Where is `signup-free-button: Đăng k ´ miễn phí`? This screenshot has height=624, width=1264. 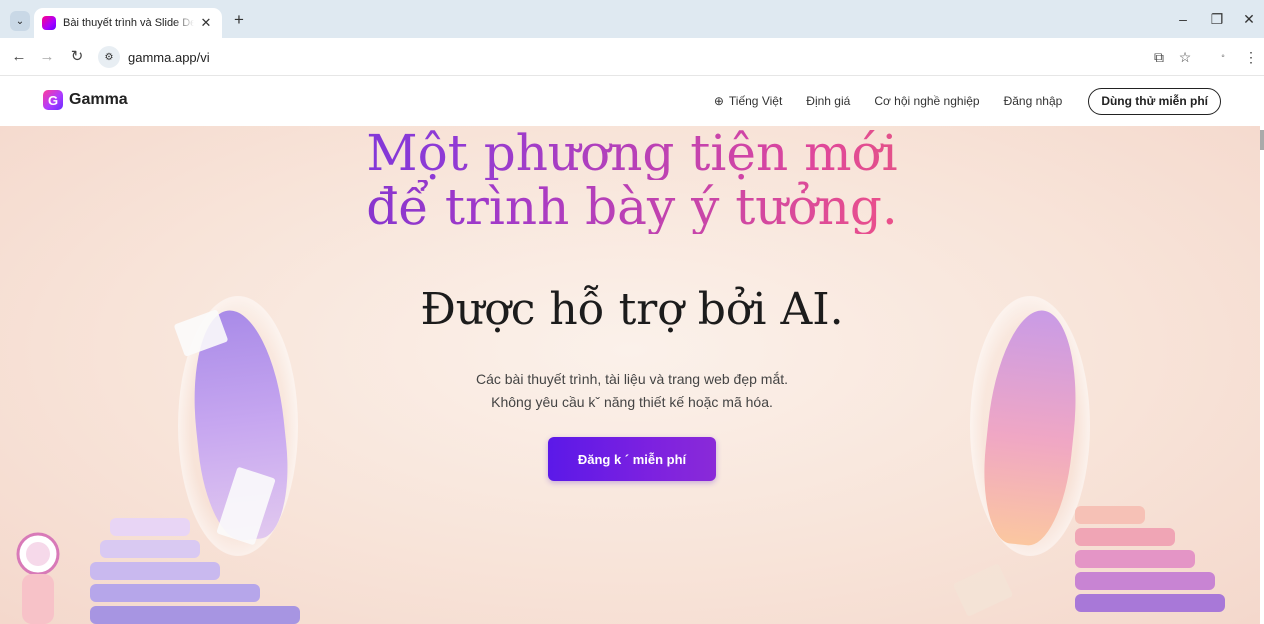 signup-free-button: Đăng k ´ miễn phí is located at coordinates (632, 459).